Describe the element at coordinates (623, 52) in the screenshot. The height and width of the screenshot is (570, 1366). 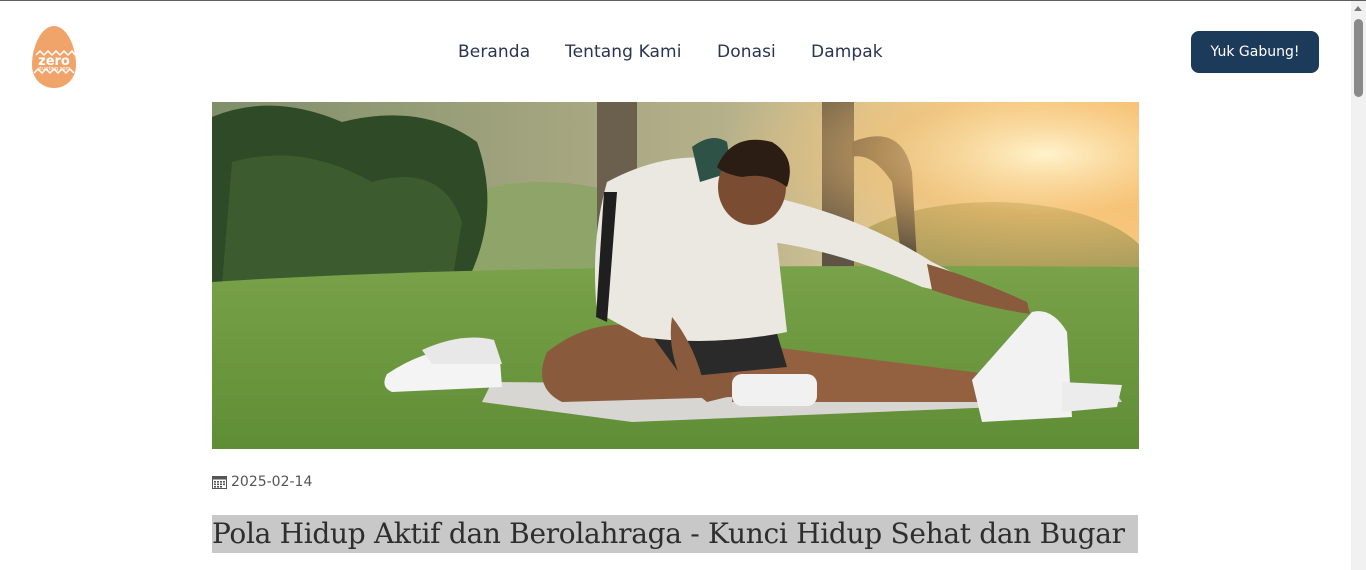
I see `nav-link-tentang-kami: Tentang Kami` at that location.